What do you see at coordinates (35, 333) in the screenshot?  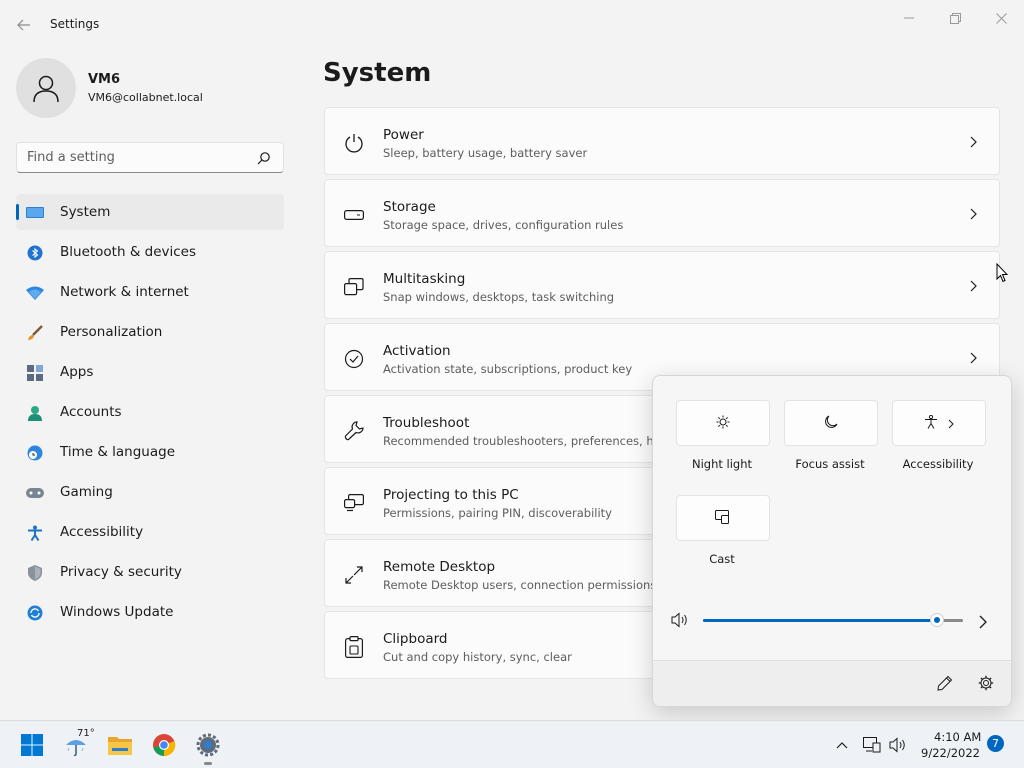 I see `paintbrush-icon` at bounding box center [35, 333].